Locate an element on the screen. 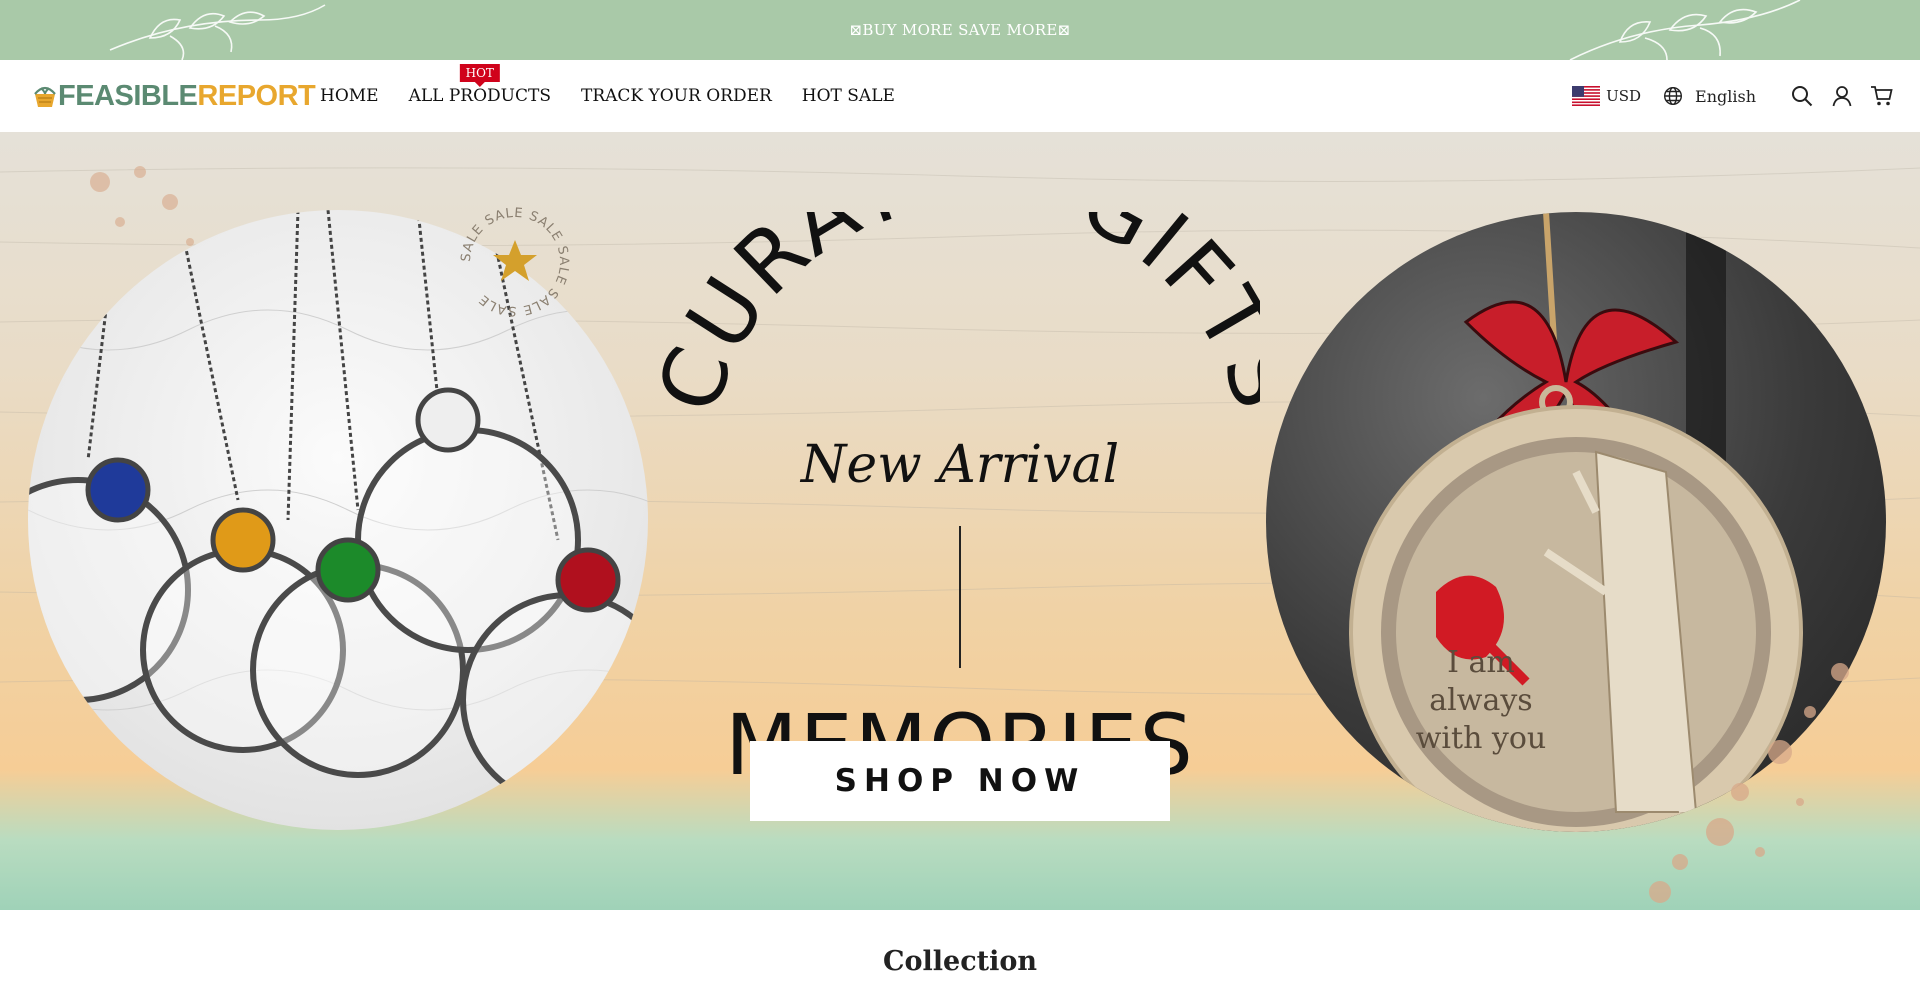 Image resolution: width=1920 pixels, height=993 pixels. cart-button is located at coordinates (1882, 96).